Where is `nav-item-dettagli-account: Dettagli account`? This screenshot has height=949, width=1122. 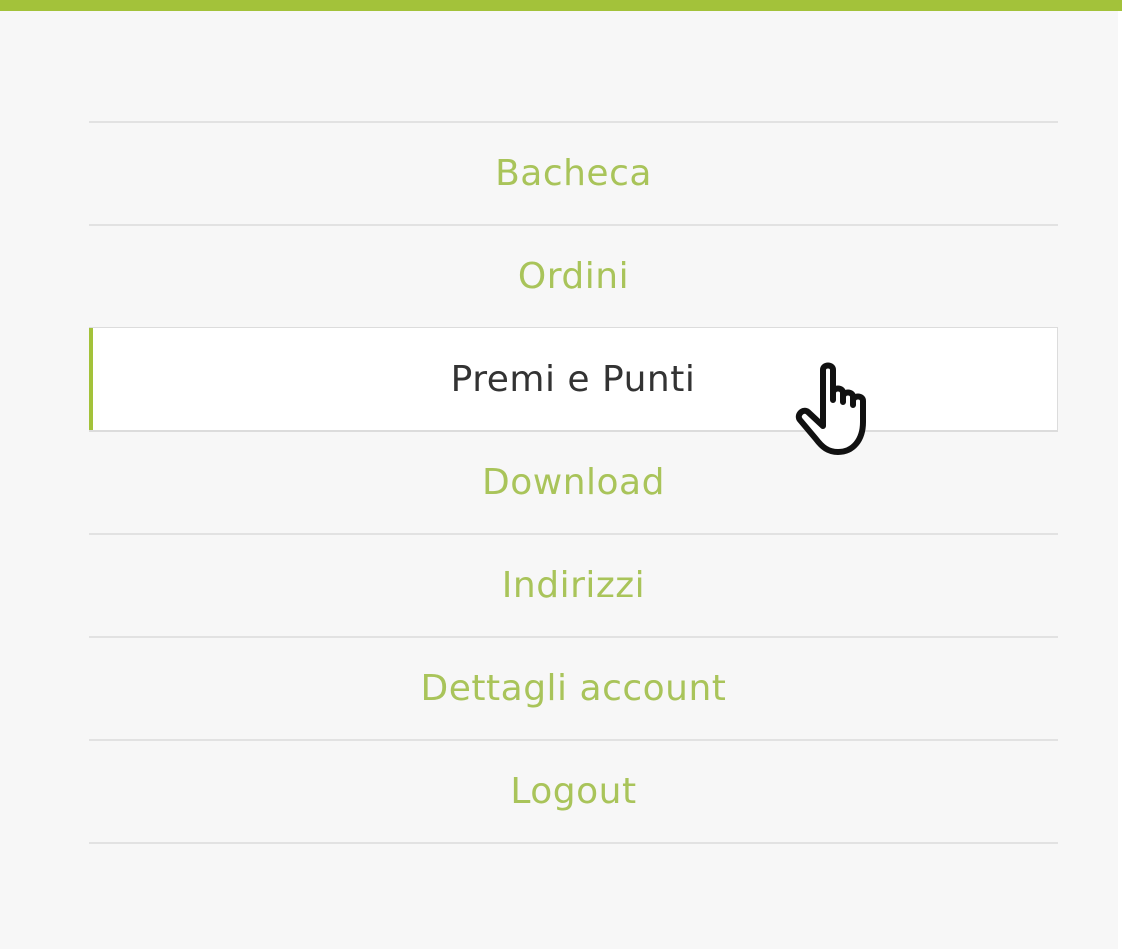
nav-item-dettagli-account: Dettagli account is located at coordinates (573, 689).